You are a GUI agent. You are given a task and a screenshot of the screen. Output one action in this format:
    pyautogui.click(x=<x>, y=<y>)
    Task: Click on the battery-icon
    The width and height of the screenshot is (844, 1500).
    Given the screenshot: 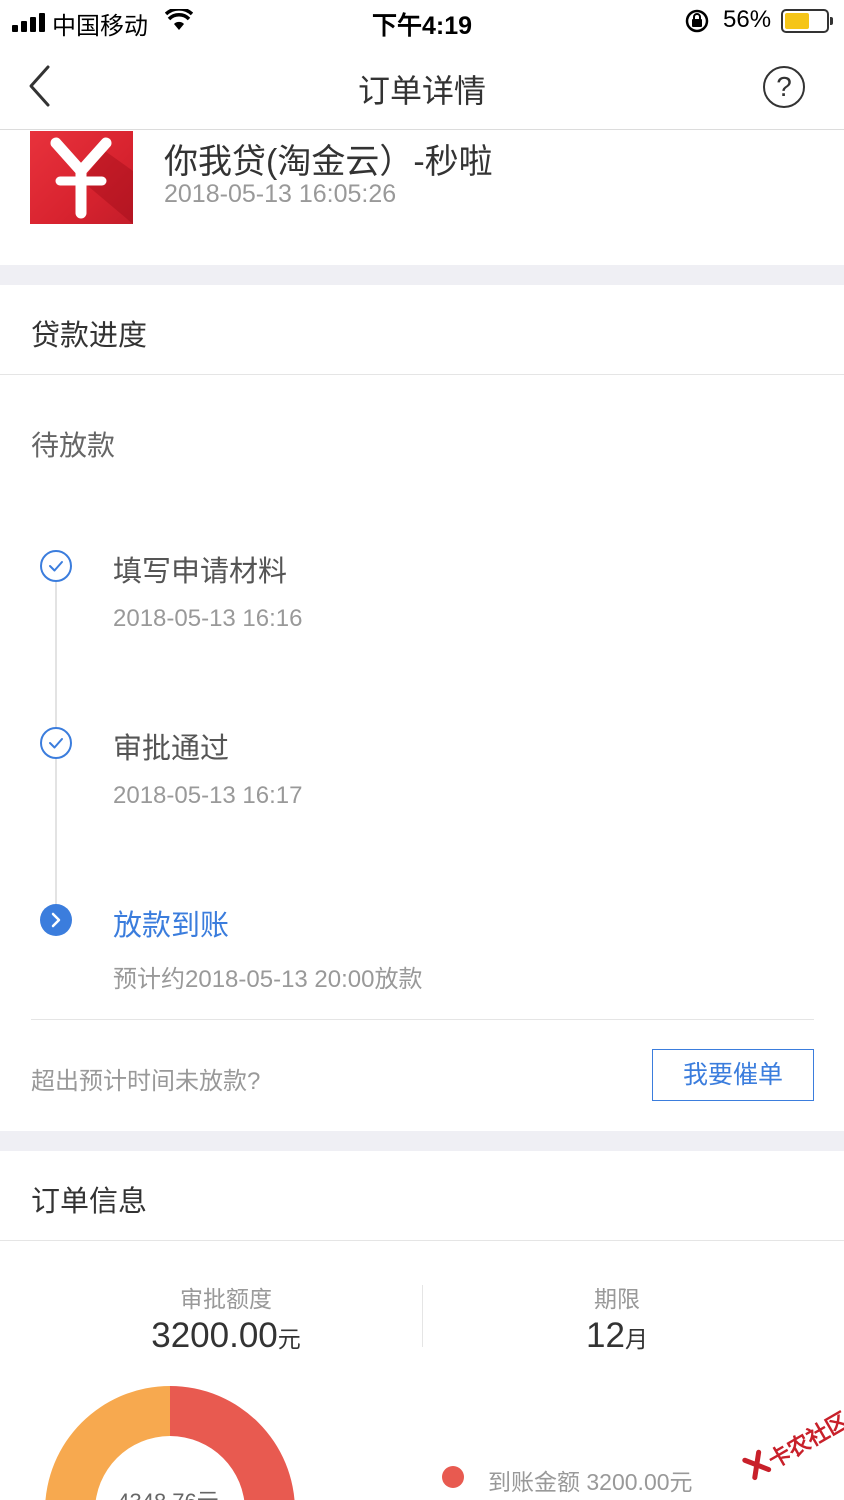 What is the action you would take?
    pyautogui.click(x=807, y=21)
    